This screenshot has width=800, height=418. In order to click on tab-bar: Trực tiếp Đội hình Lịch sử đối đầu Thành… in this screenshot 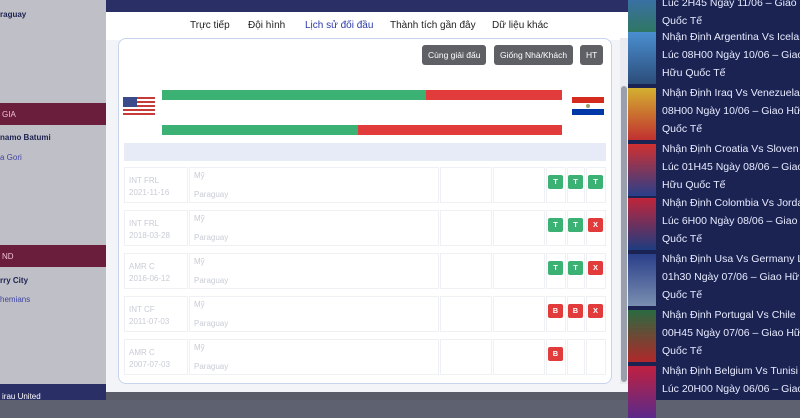, I will do `click(367, 26)`.